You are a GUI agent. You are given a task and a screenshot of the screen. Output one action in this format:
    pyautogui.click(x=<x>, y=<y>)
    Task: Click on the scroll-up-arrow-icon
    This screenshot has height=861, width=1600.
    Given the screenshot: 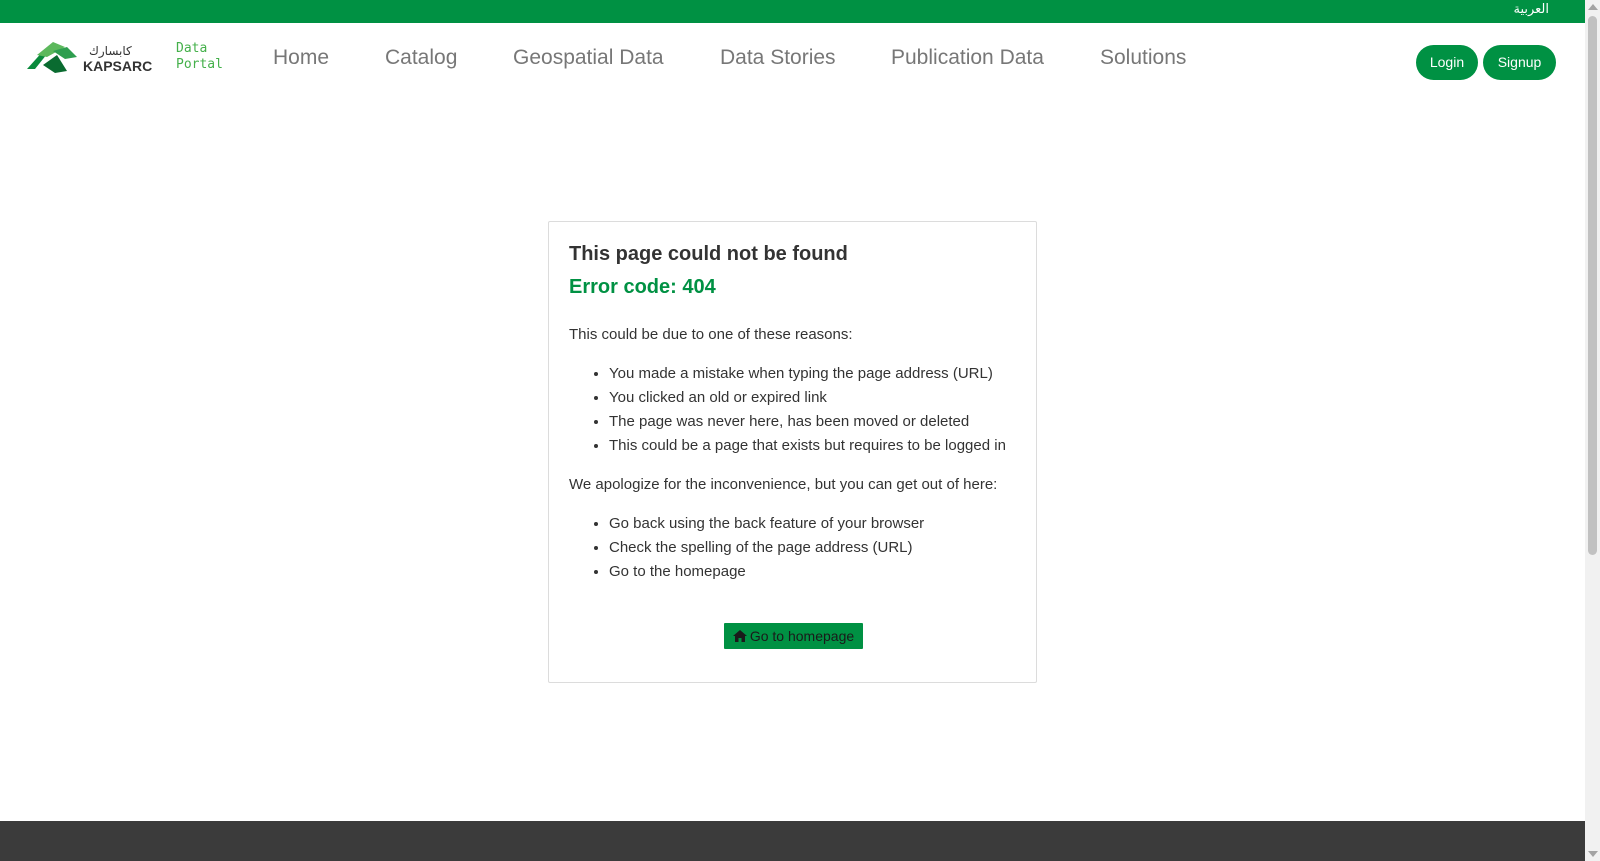 What is the action you would take?
    pyautogui.click(x=1593, y=7)
    